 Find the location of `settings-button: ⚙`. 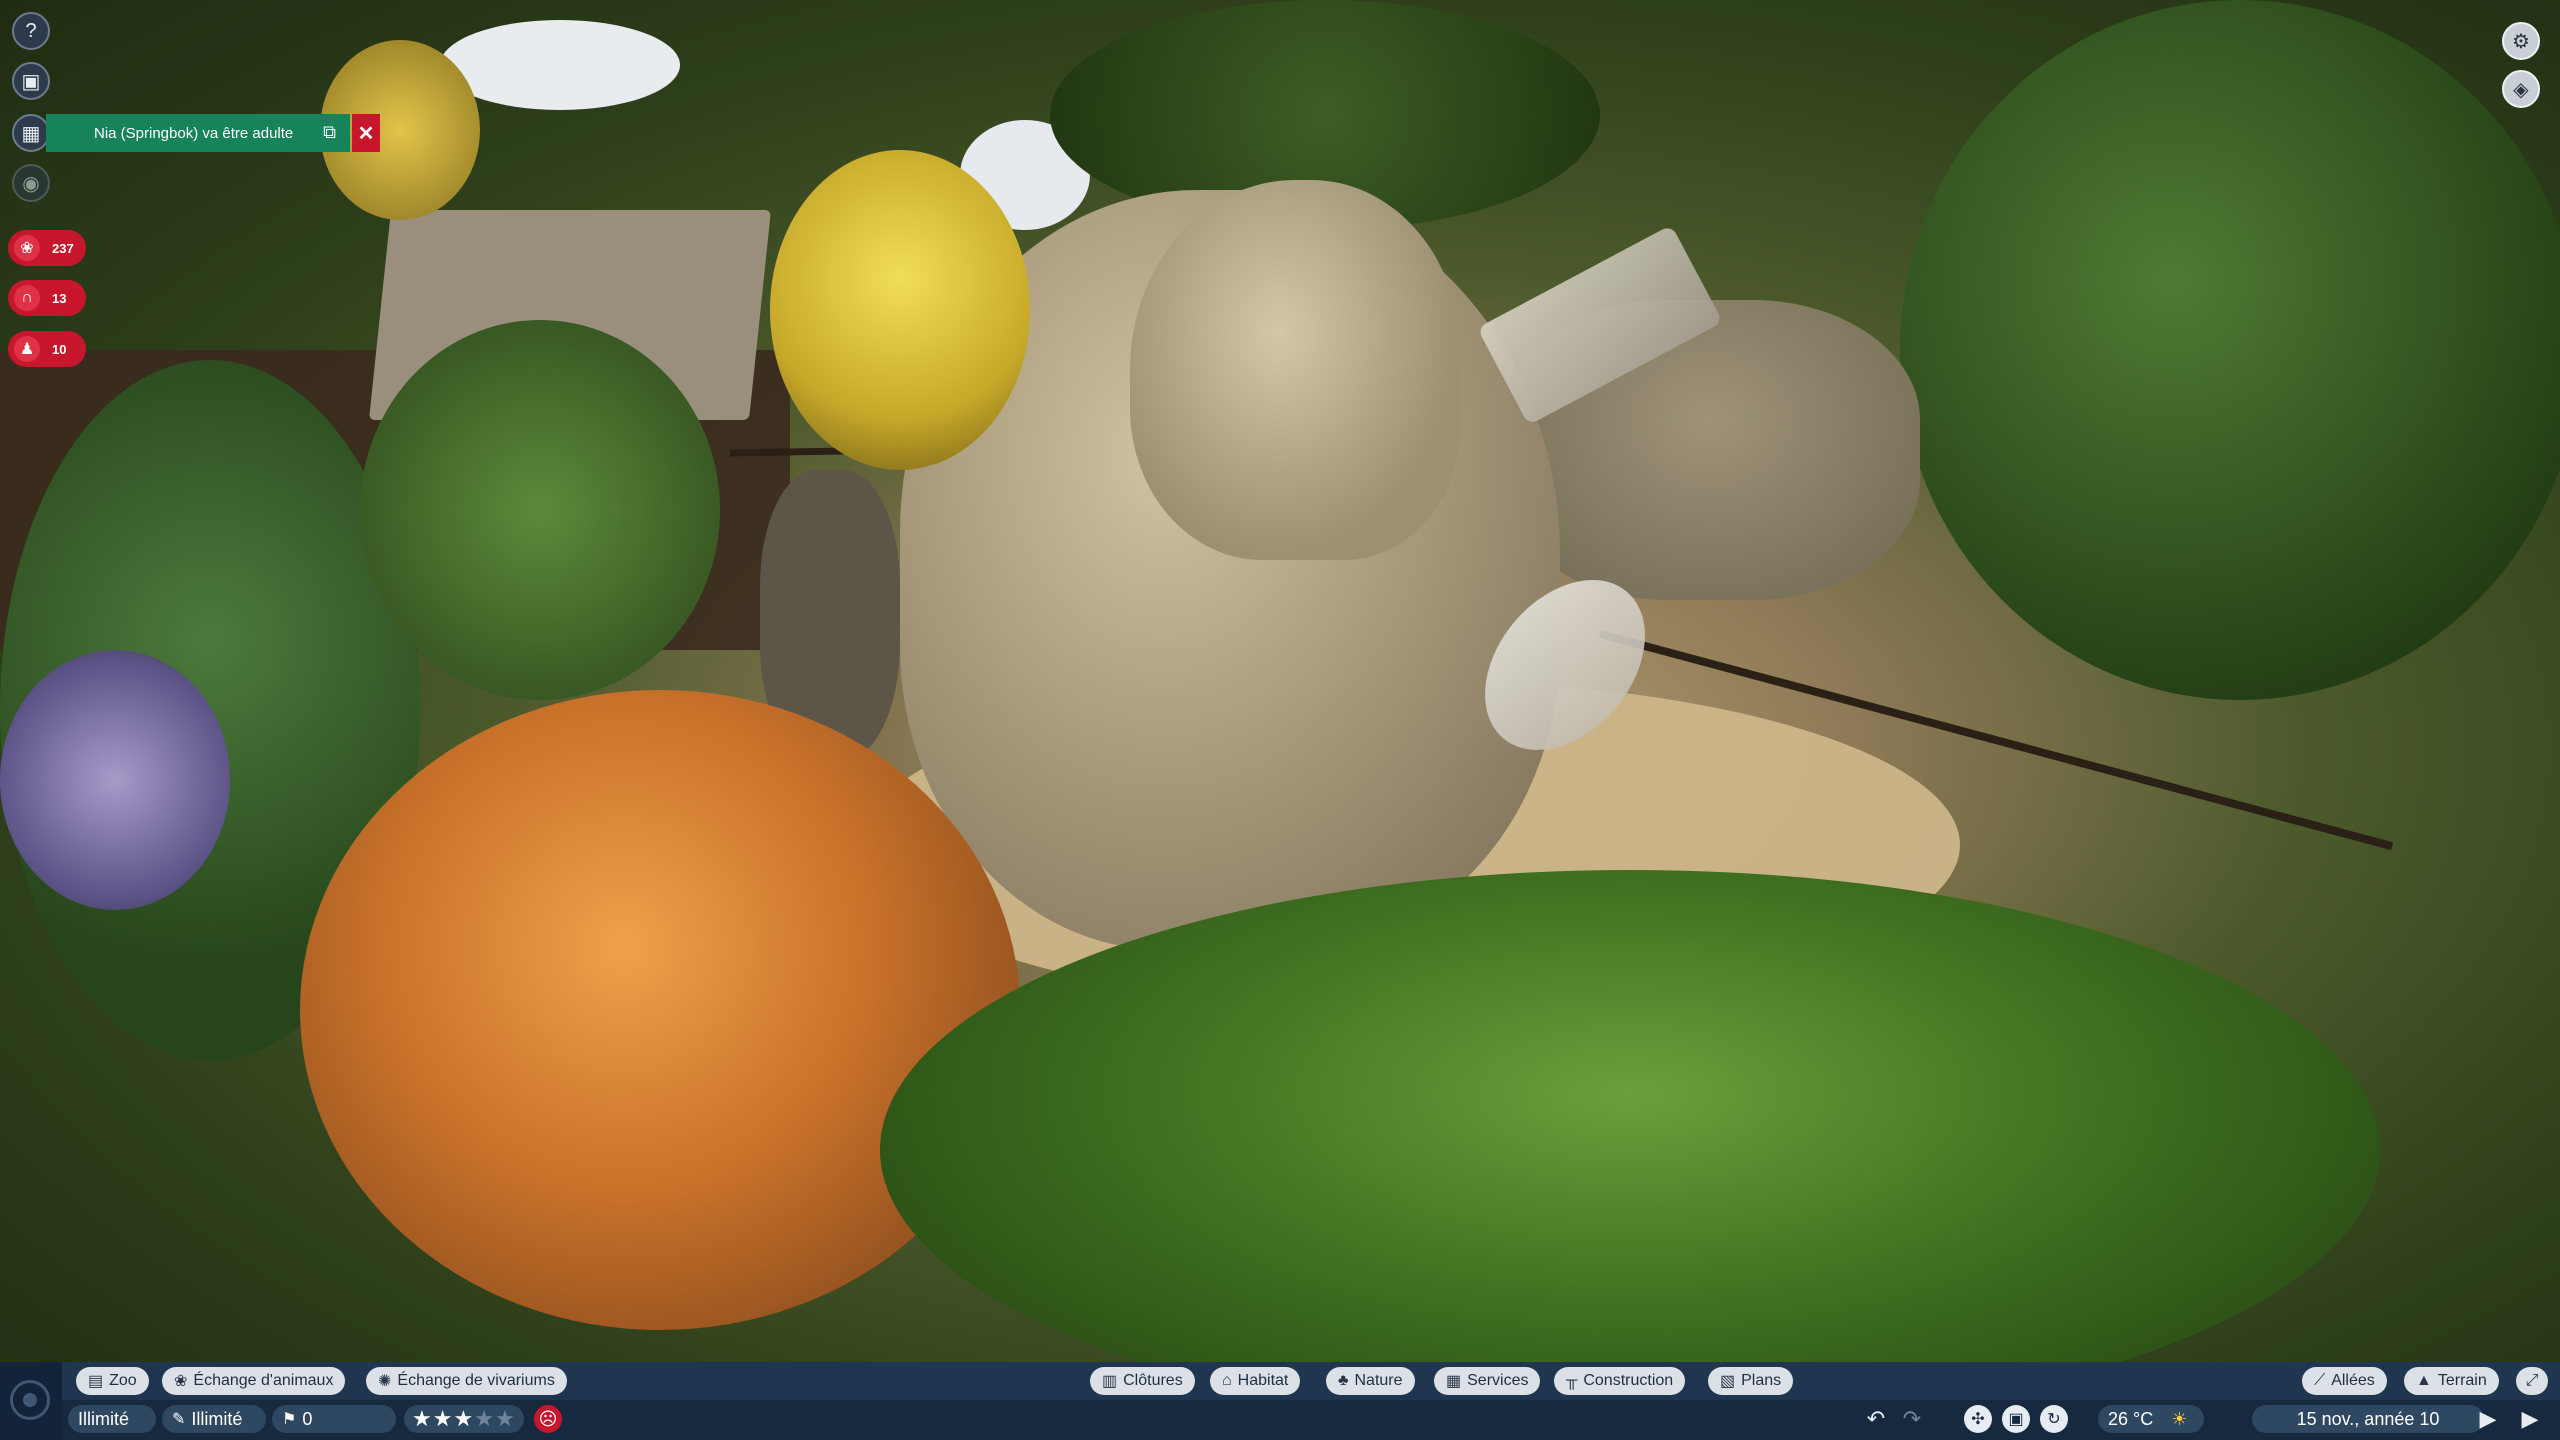

settings-button: ⚙ is located at coordinates (2521, 41).